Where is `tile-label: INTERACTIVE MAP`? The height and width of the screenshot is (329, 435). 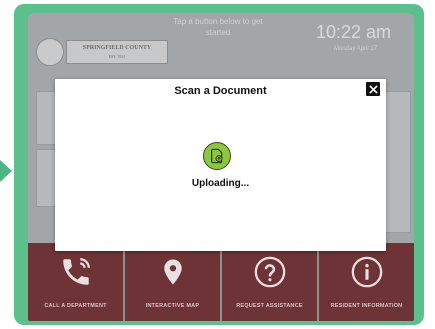
tile-label: INTERACTIVE MAP is located at coordinates (172, 306).